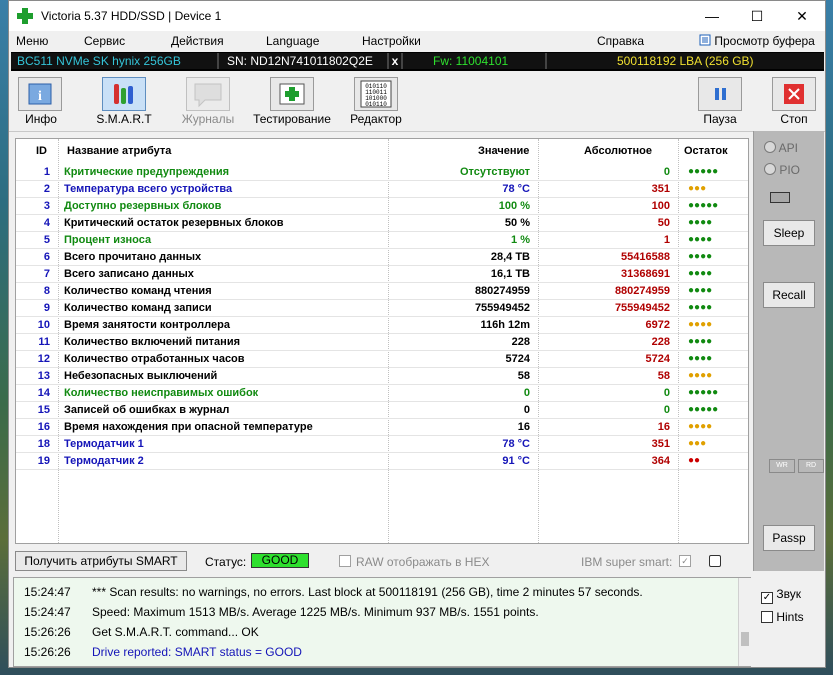 This screenshot has width=833, height=675. What do you see at coordinates (101, 561) in the screenshot?
I see `get-smart-attributes-button: Получить атрибуты SMART` at bounding box center [101, 561].